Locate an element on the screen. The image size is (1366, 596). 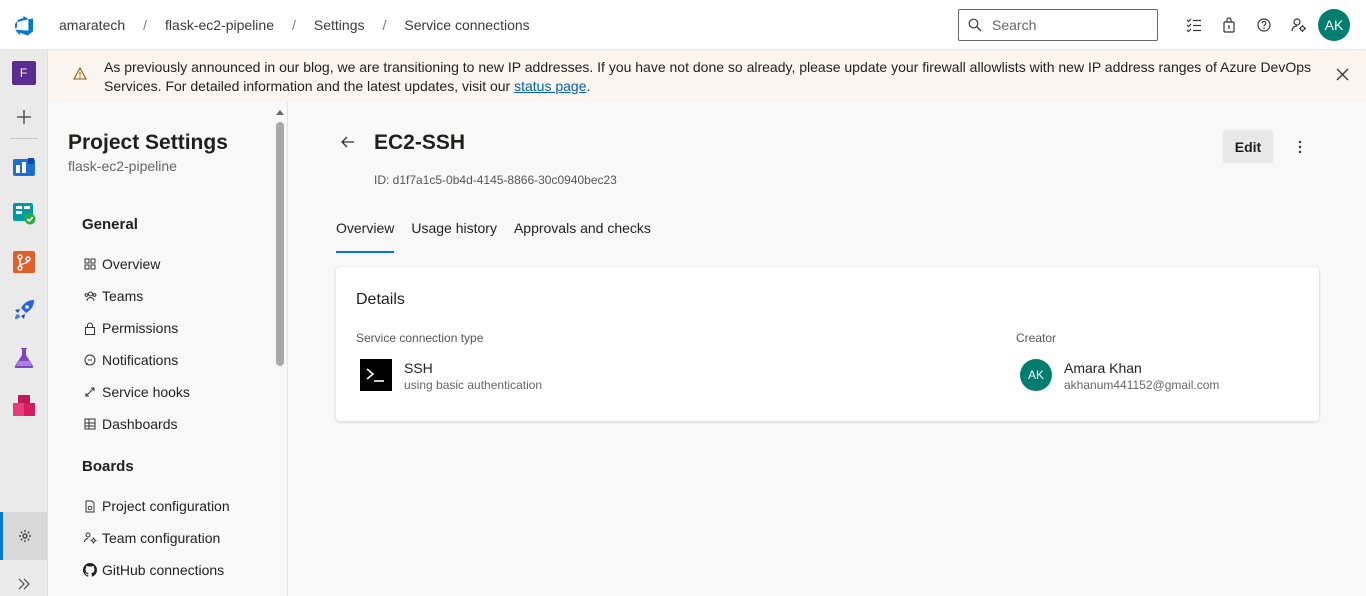
breadcrumb-service-connections: Service connections is located at coordinates (466, 25).